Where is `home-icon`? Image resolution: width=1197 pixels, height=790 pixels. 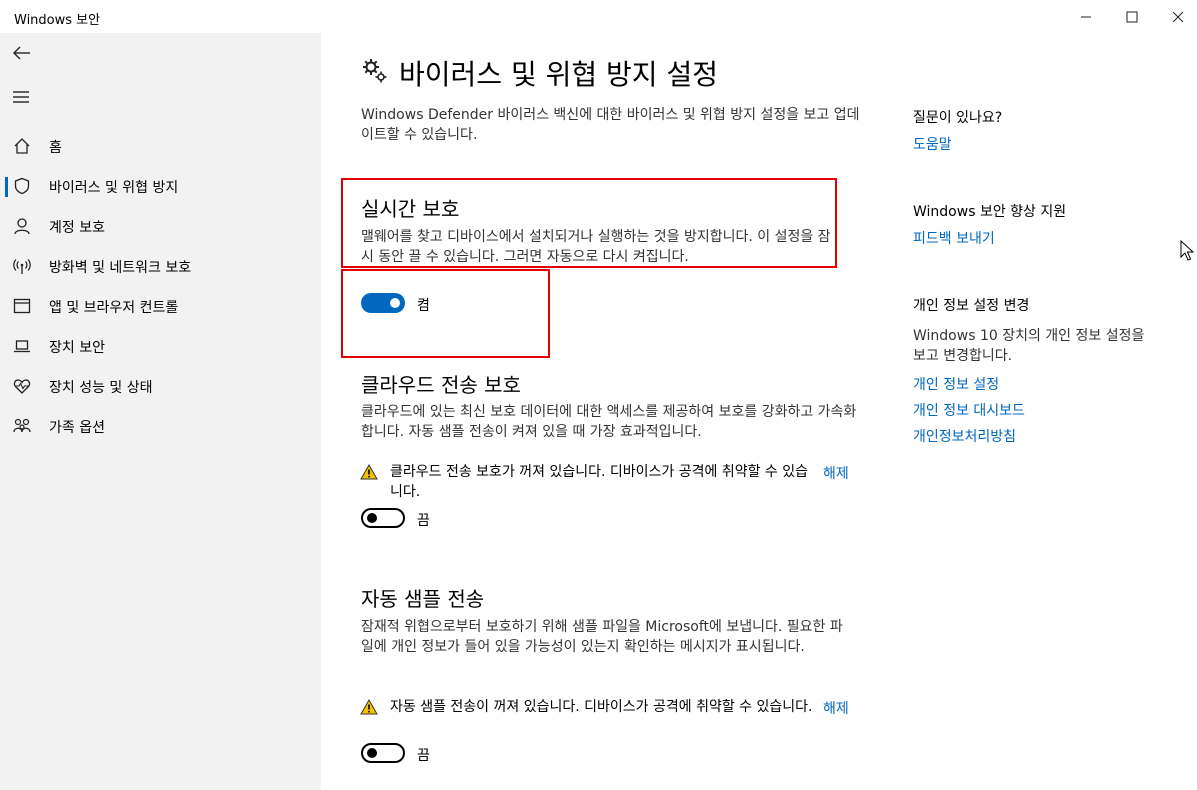
home-icon is located at coordinates (22, 146).